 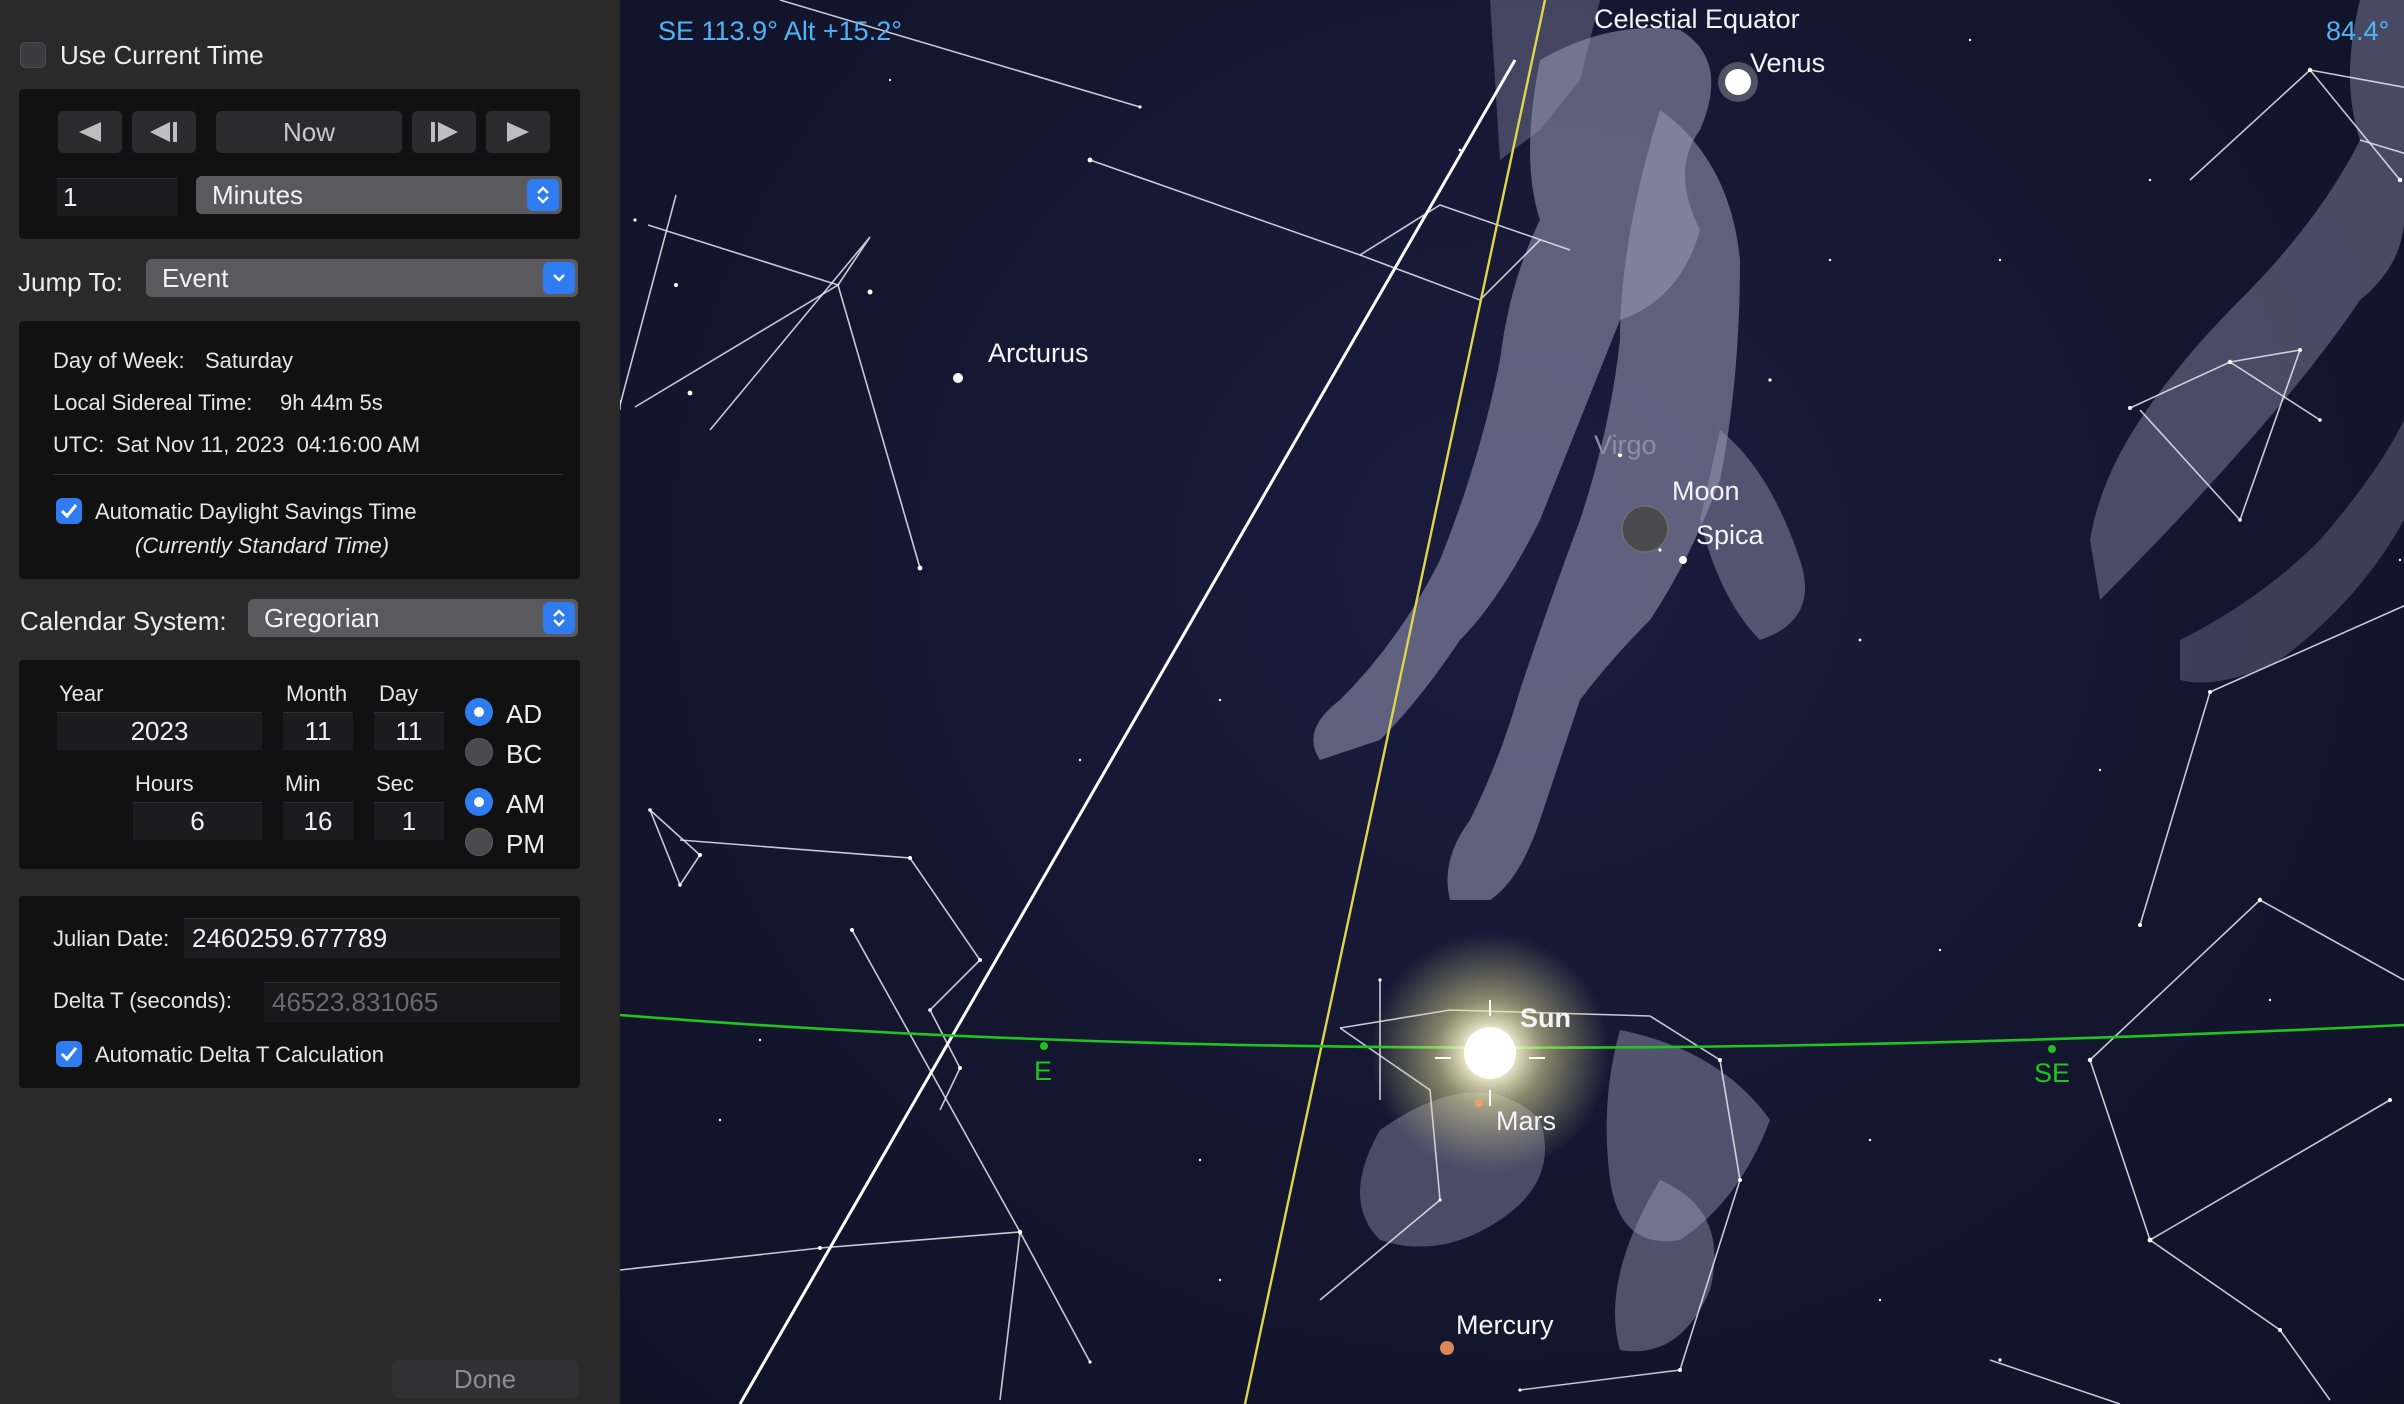 I want to click on moon-marker, so click(x=1645, y=529).